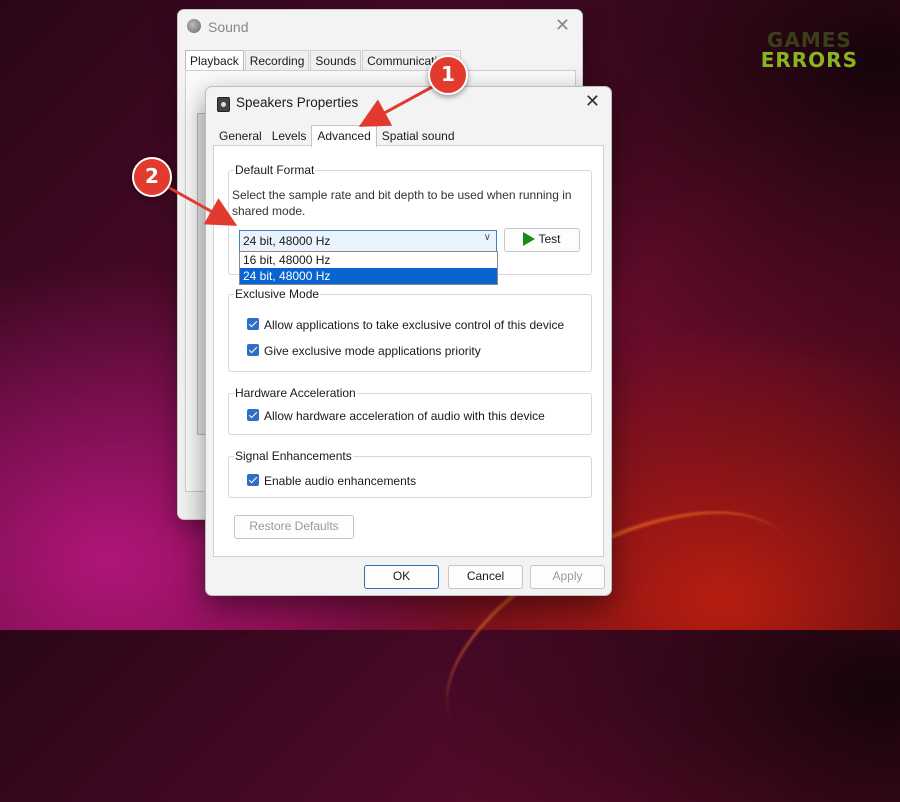  I want to click on dialog-title: Speakers Properties, so click(297, 102).